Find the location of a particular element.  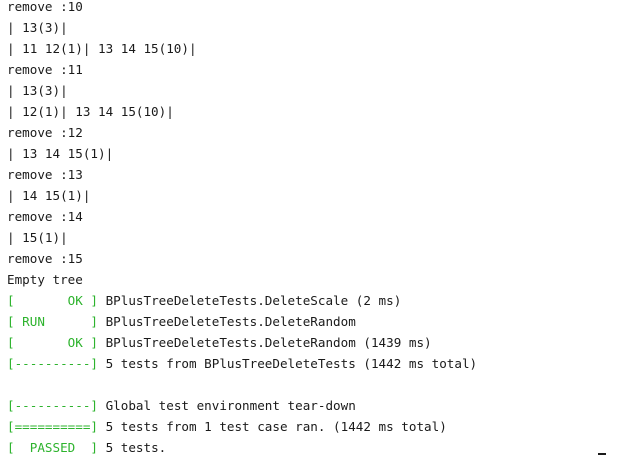

line-text: | 13 14 15(1)| is located at coordinates (60, 153).